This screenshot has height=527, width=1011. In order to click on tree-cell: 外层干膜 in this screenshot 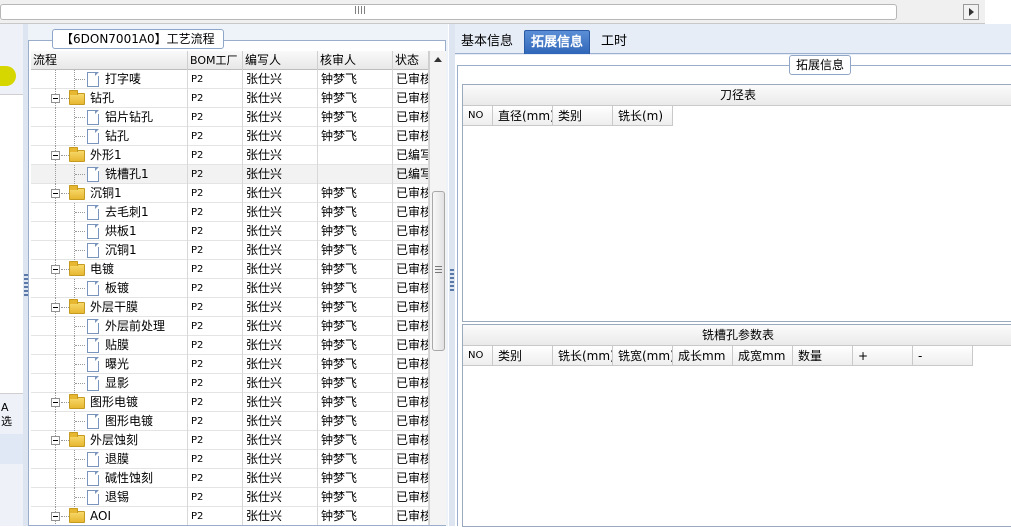, I will do `click(109, 307)`.